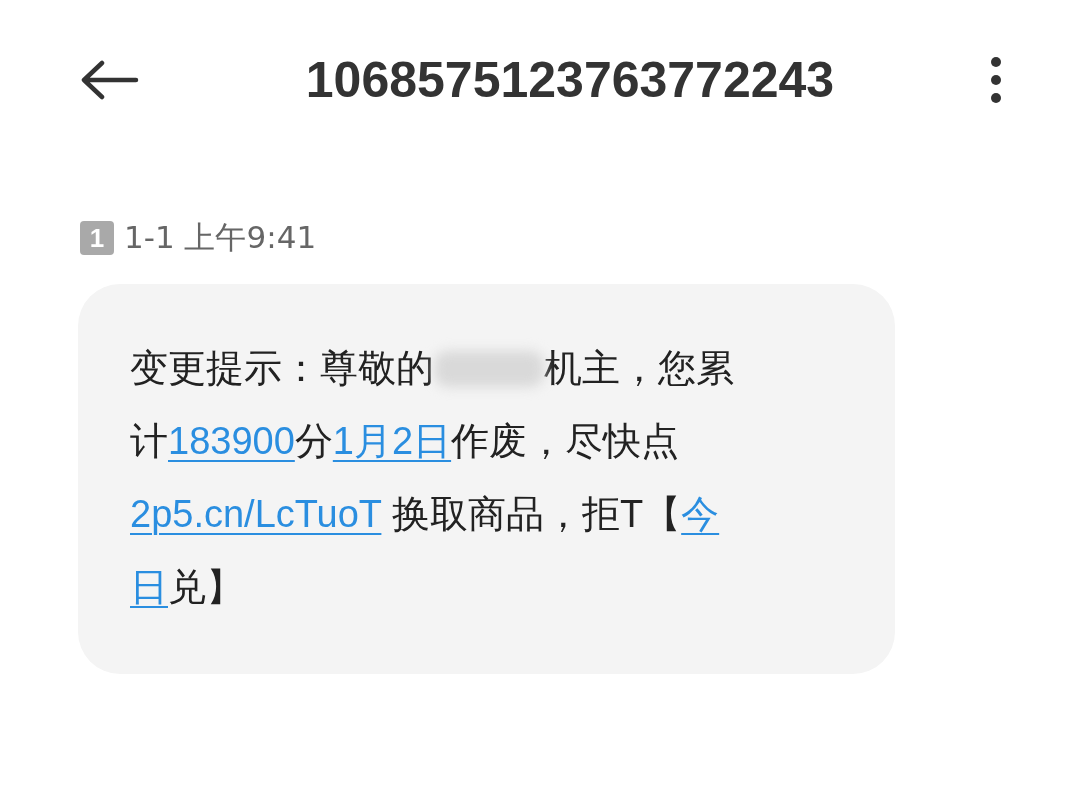 The image size is (1080, 811). What do you see at coordinates (570, 80) in the screenshot?
I see `sender-number: 1068575123763772243` at bounding box center [570, 80].